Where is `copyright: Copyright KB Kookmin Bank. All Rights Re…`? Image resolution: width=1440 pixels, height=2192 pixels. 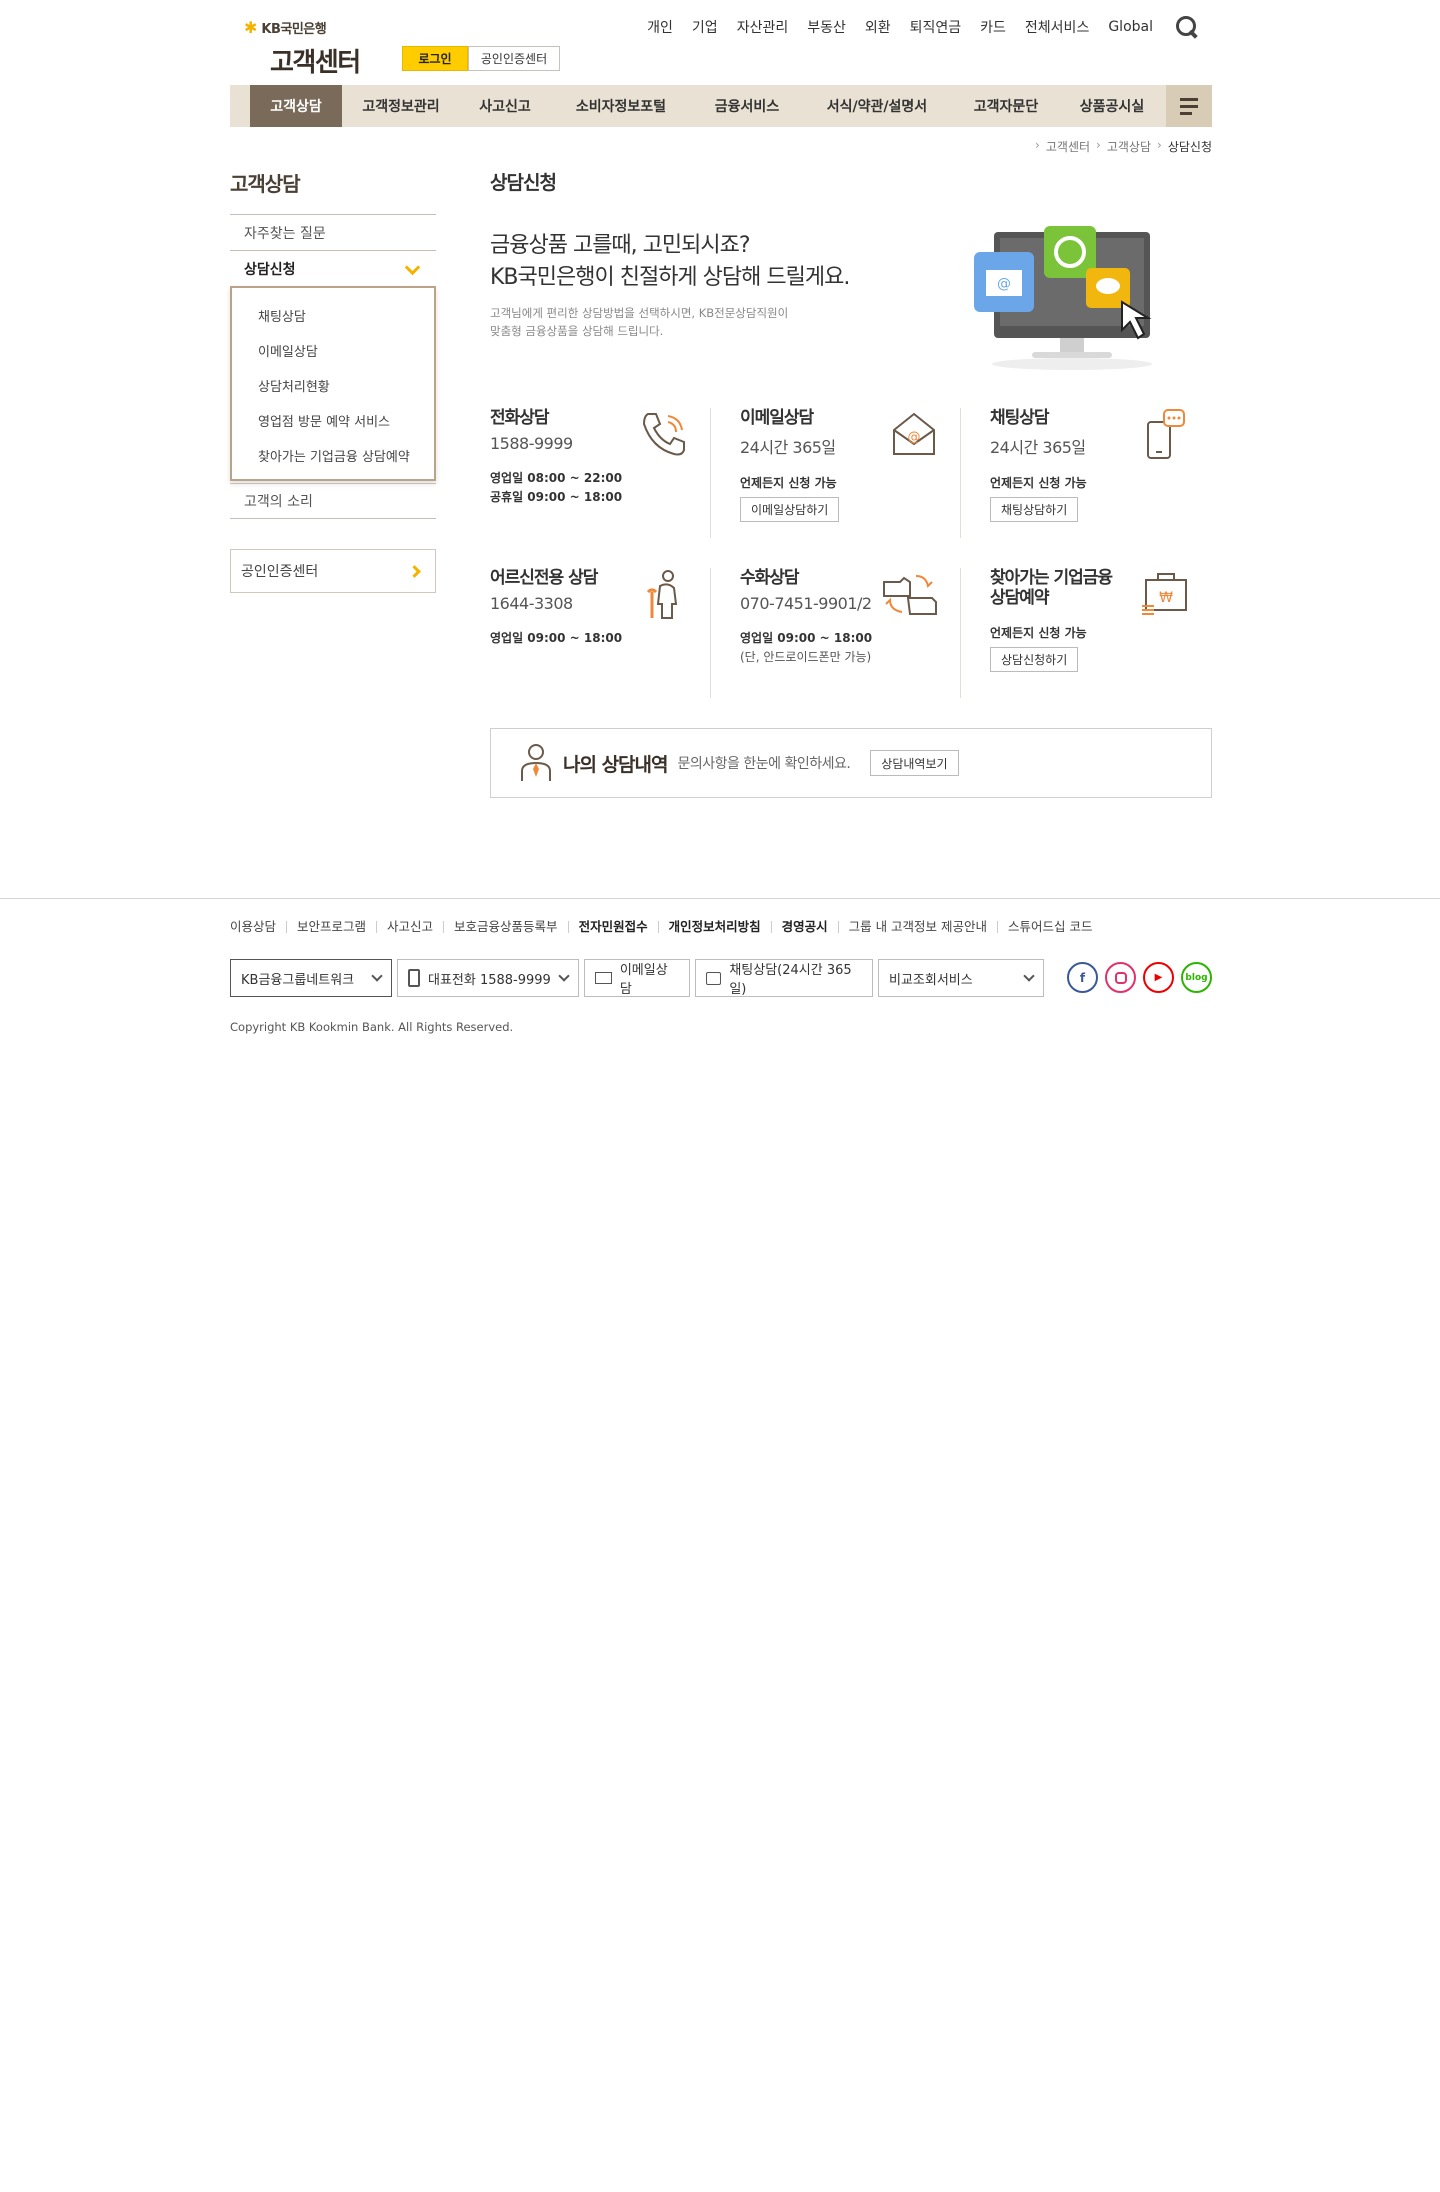
copyright: Copyright KB Kookmin Bank. All Rights Re… is located at coordinates (372, 1027).